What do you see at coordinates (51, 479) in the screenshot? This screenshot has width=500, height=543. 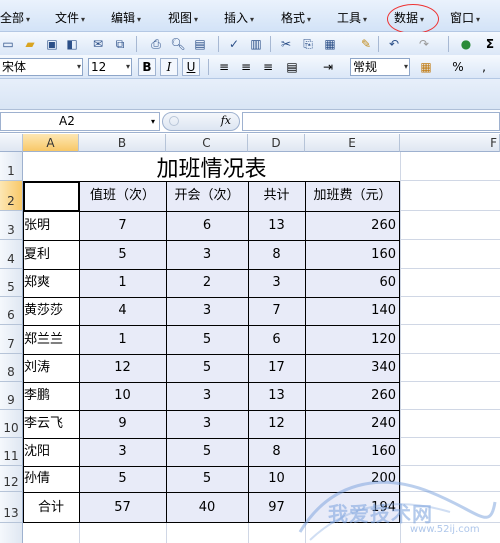 I see `cell-name: 孙倩` at bounding box center [51, 479].